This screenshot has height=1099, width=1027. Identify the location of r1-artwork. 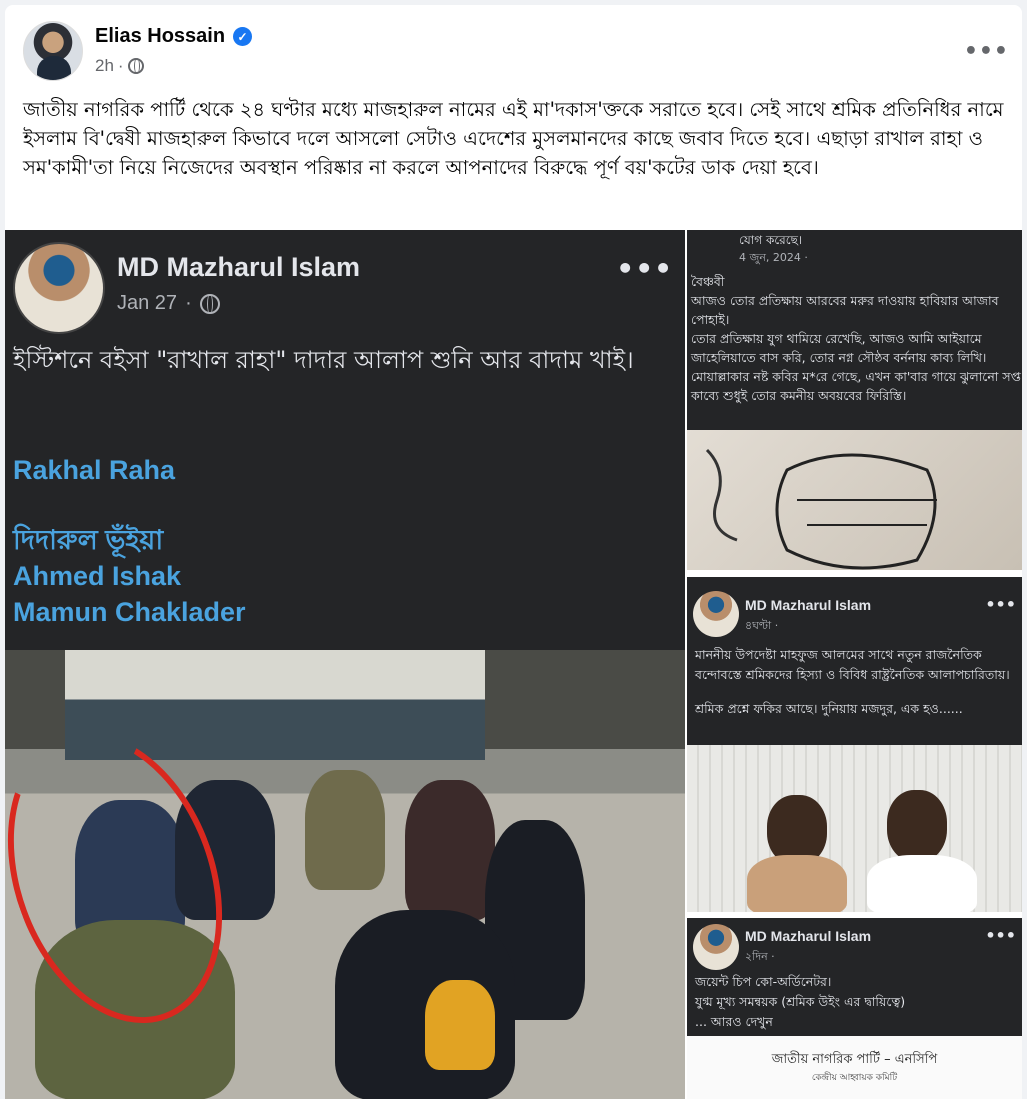
(854, 500).